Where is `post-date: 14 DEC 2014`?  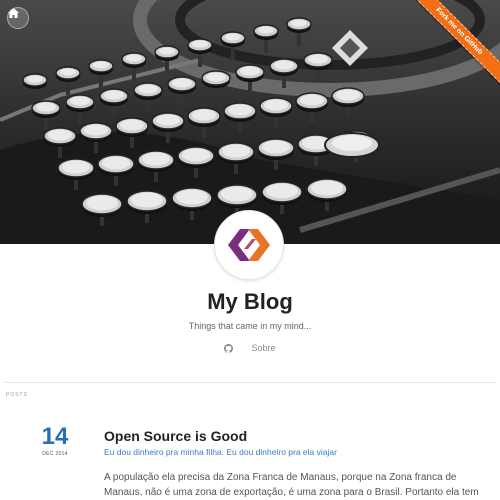
post-date: 14 DEC 2014 is located at coordinates (55, 440).